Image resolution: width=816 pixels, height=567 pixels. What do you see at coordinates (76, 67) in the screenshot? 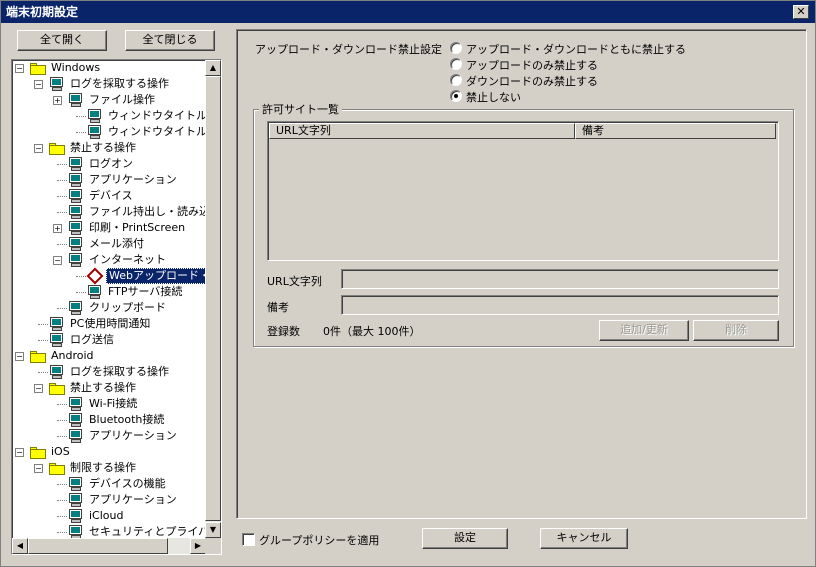
I see `tree-item-label: Windows` at bounding box center [76, 67].